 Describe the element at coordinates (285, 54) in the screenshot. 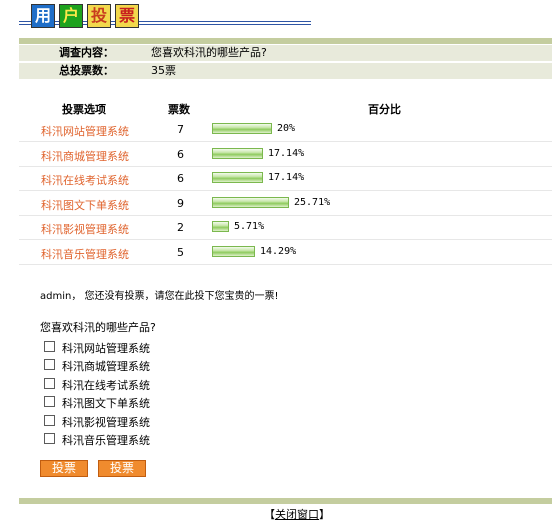

I see `survey-row: 调查内容： 您喜欢科汛的哪些产品?` at that location.